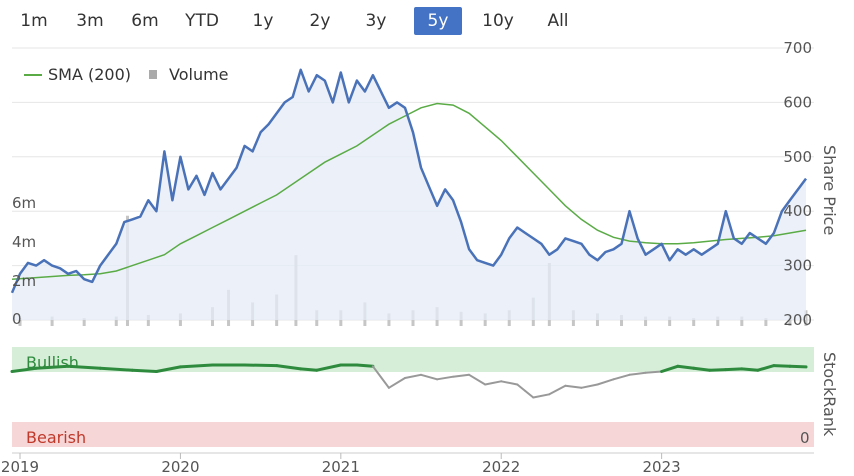  Describe the element at coordinates (797, 266) in the screenshot. I see `price-tick-label: 300` at that location.